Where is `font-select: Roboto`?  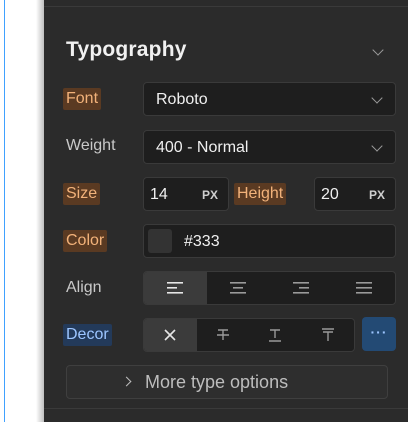
font-select: Roboto is located at coordinates (269, 99).